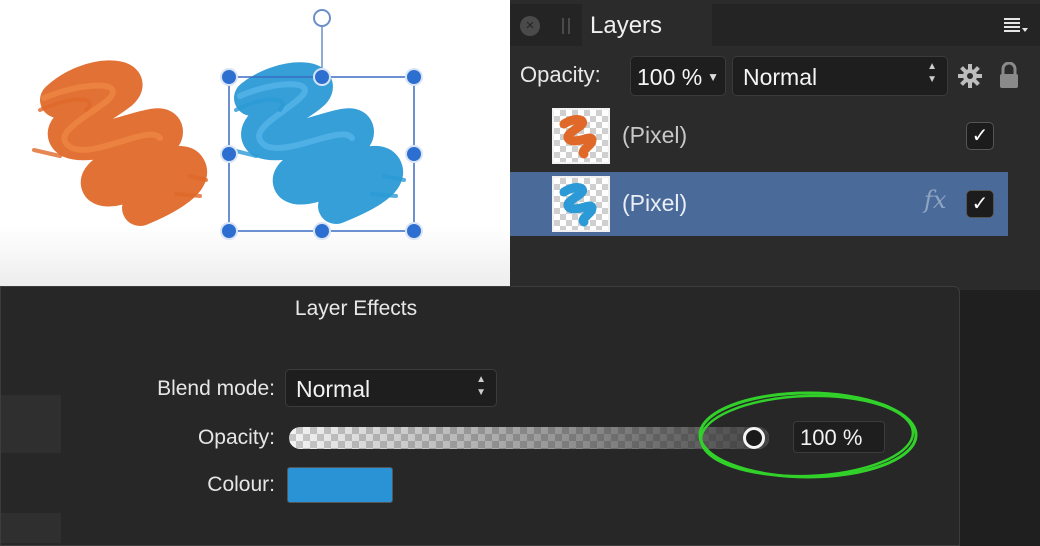  Describe the element at coordinates (340, 485) in the screenshot. I see `colour-swatch` at that location.